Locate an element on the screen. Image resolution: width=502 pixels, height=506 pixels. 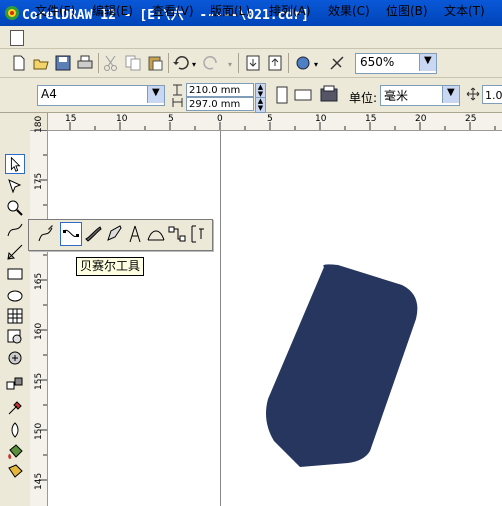
paper-size-dropdown-button: ▼ is located at coordinates (155, 94).